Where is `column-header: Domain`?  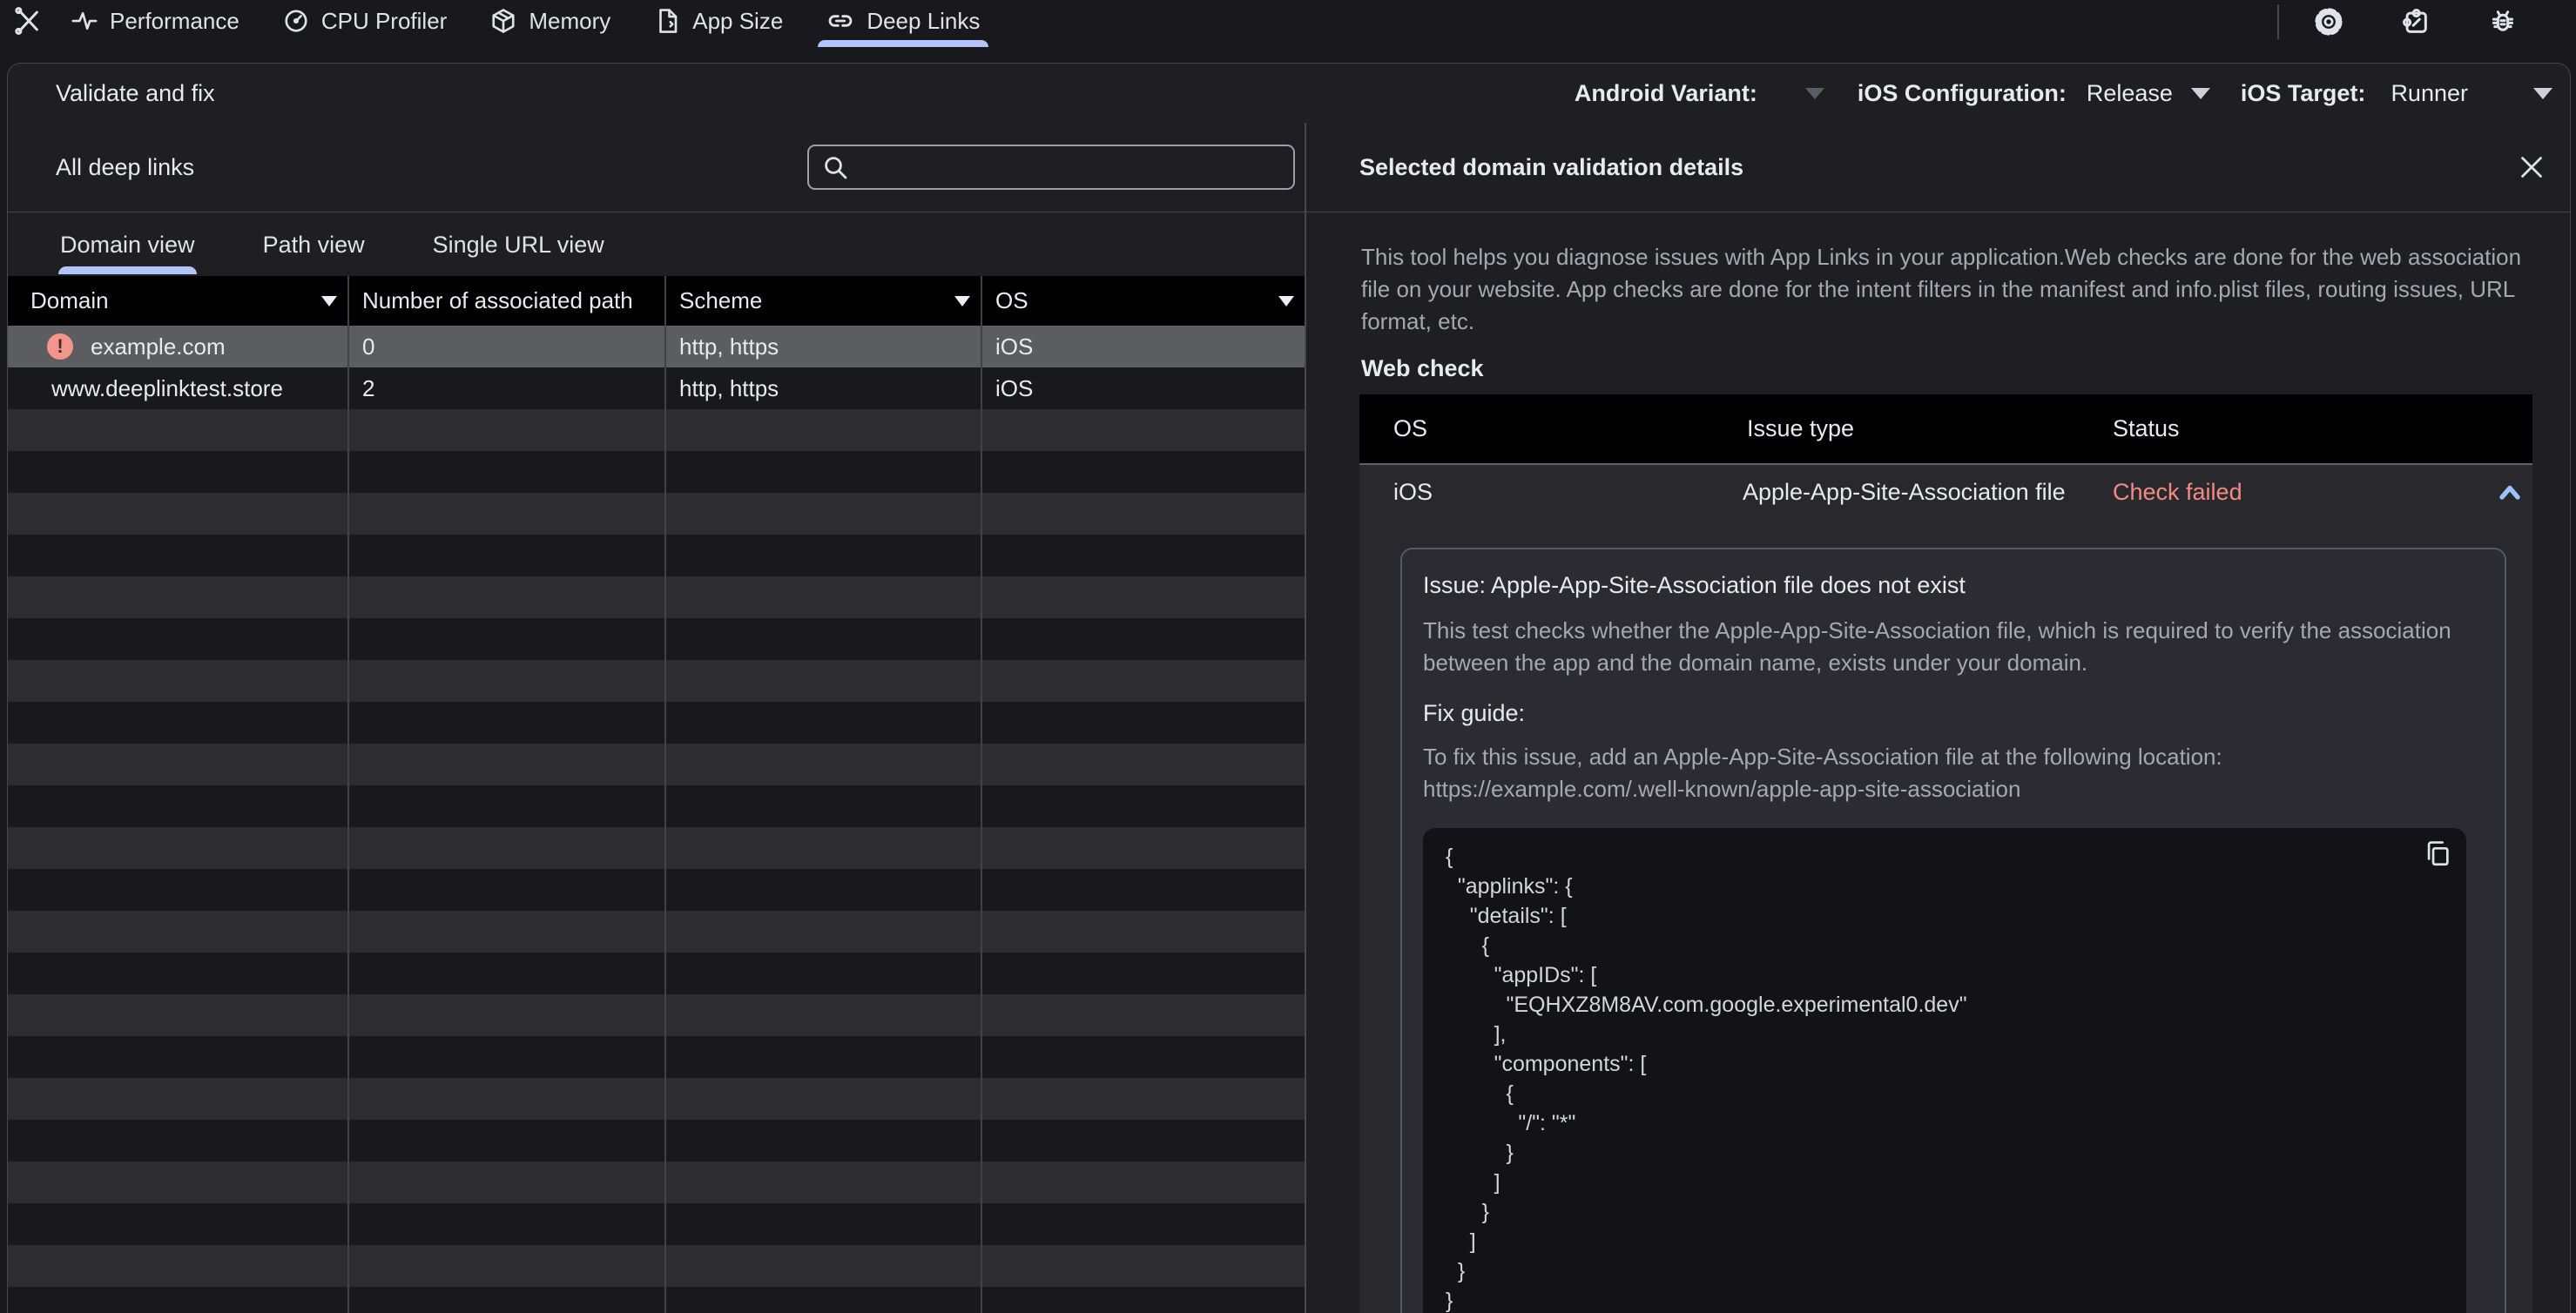 column-header: Domain is located at coordinates (178, 301).